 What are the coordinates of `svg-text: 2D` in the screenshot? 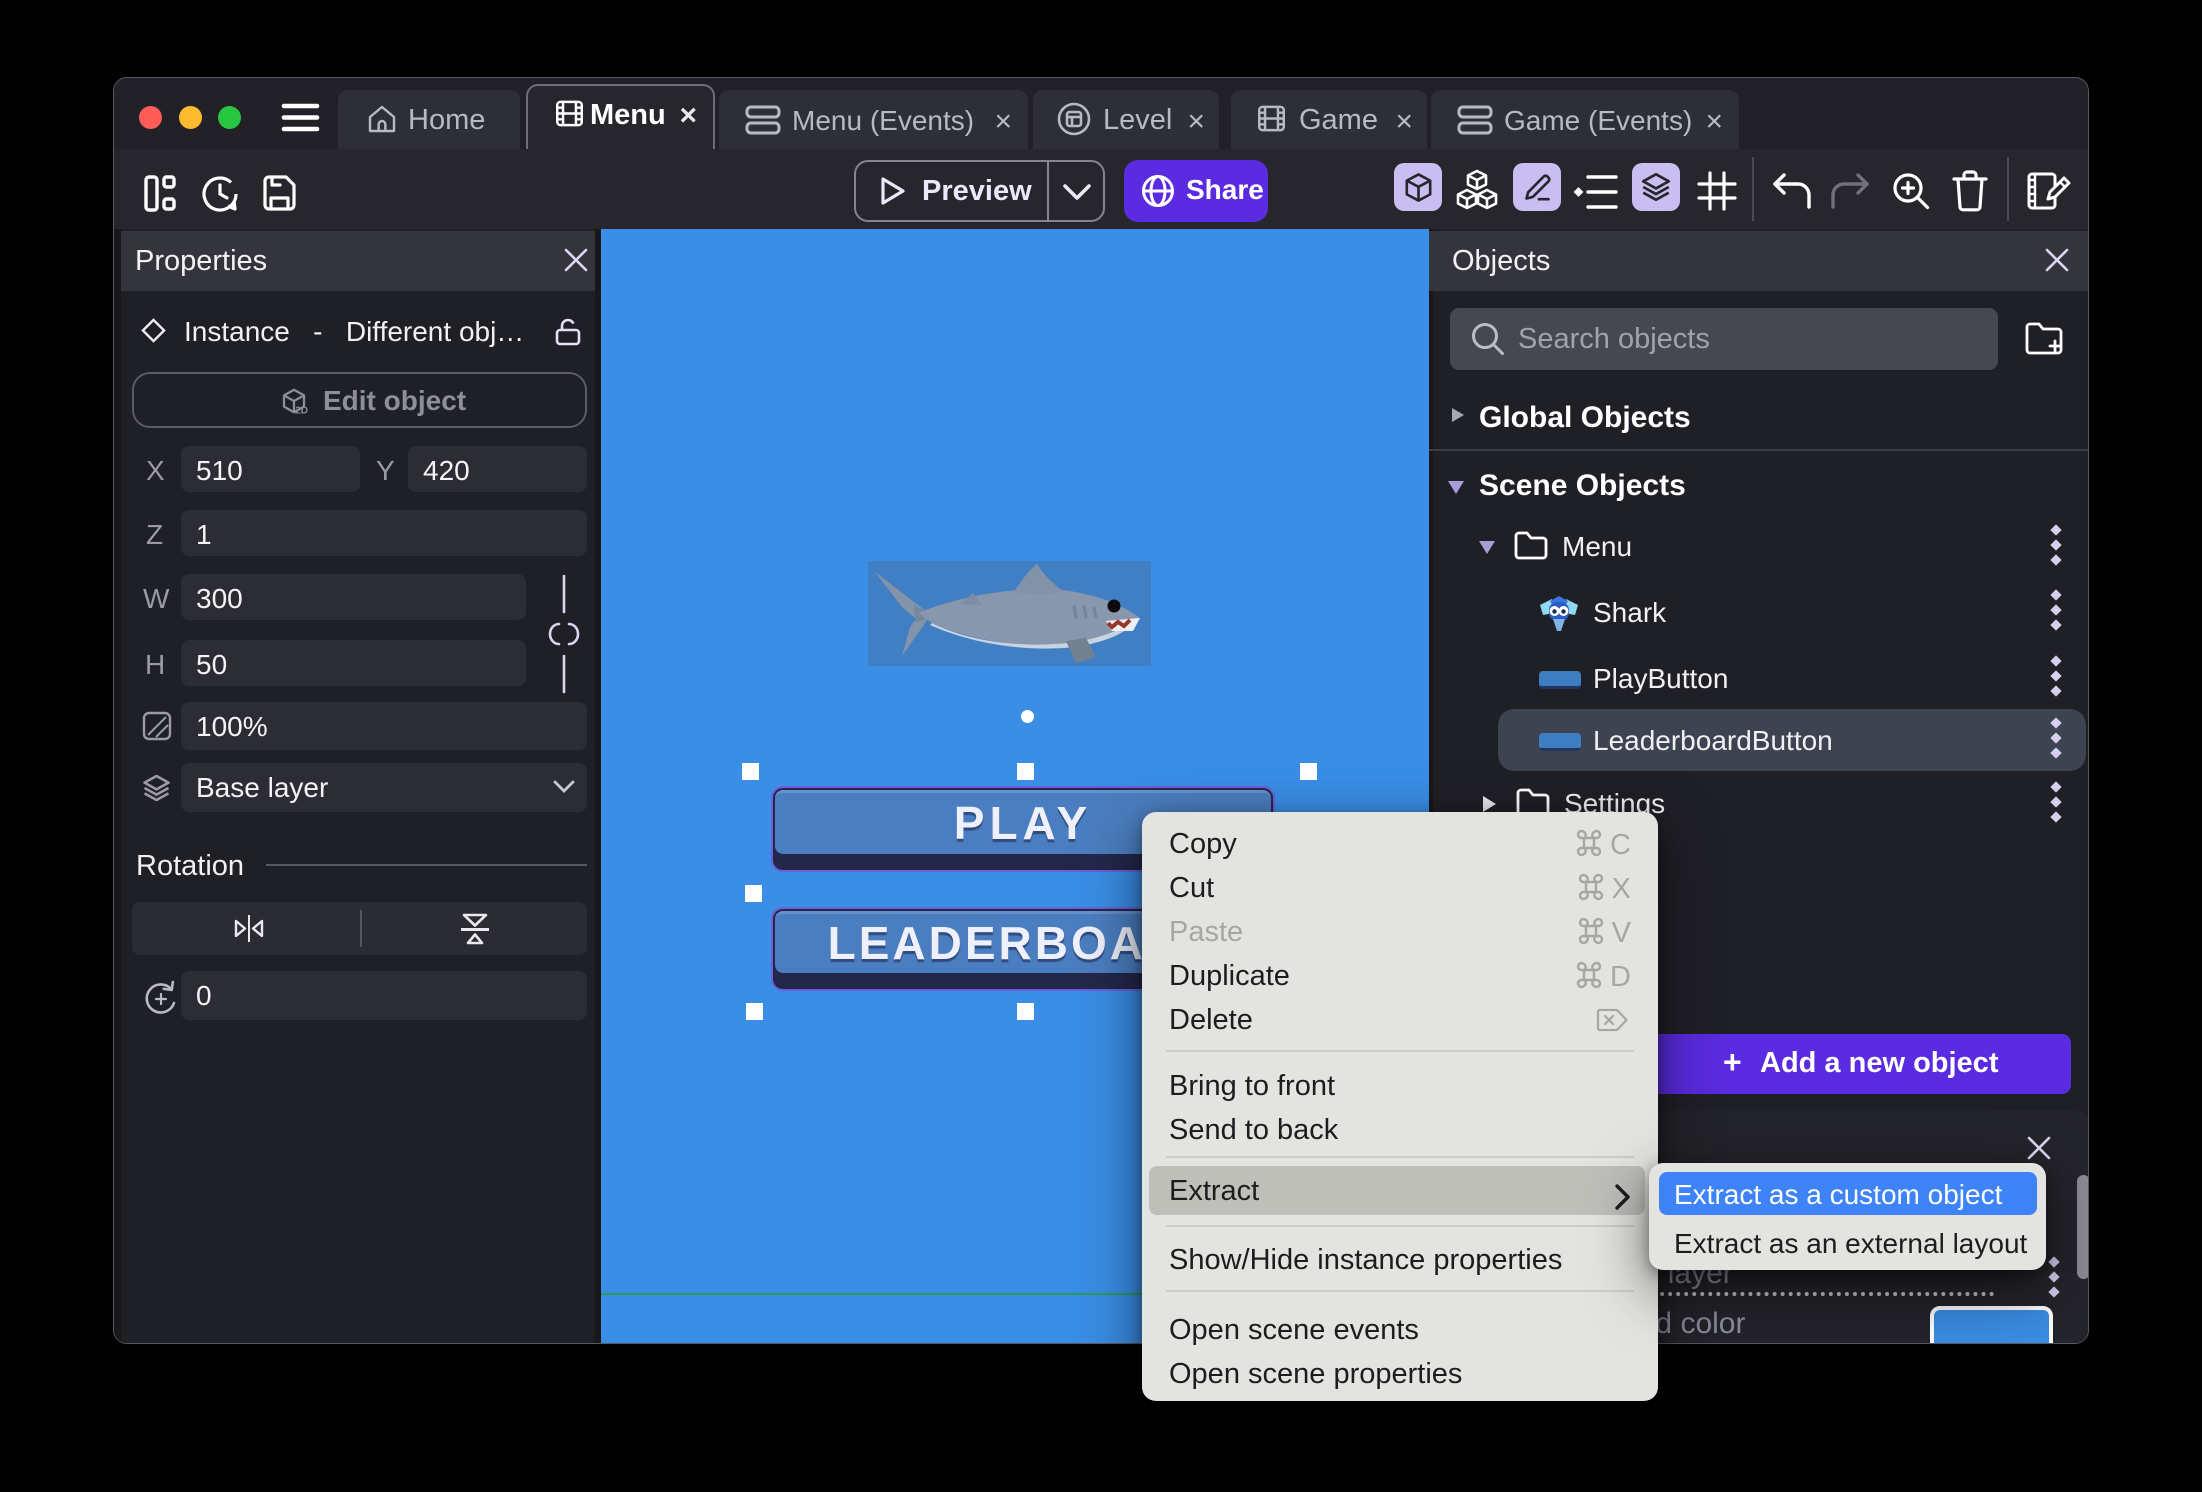 It's located at (301, 411).